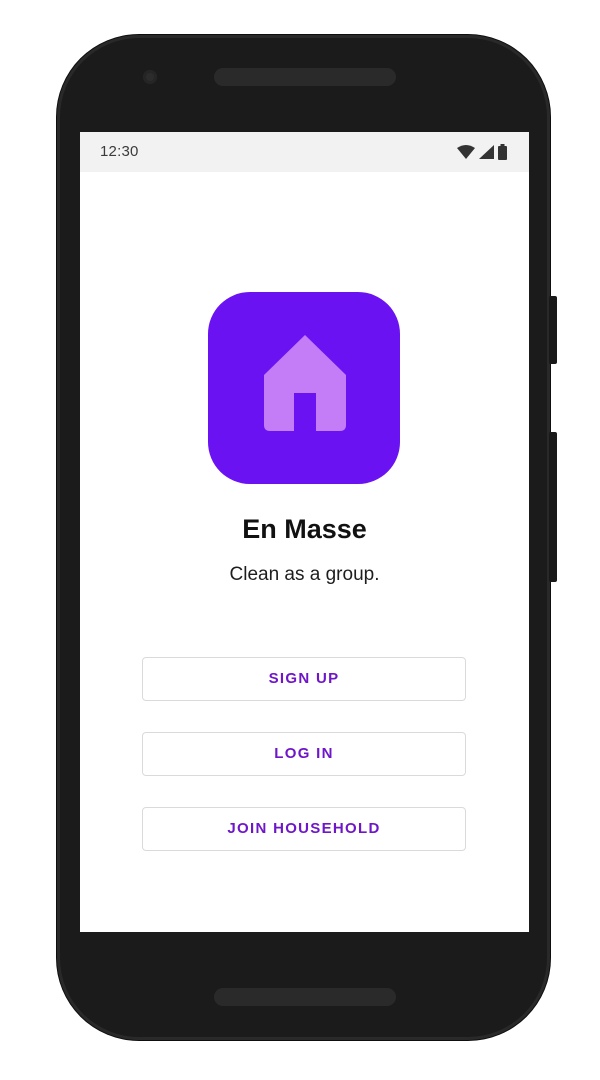  Describe the element at coordinates (304, 829) in the screenshot. I see `join-household-button: JOIN HOUSEHOLD` at that location.